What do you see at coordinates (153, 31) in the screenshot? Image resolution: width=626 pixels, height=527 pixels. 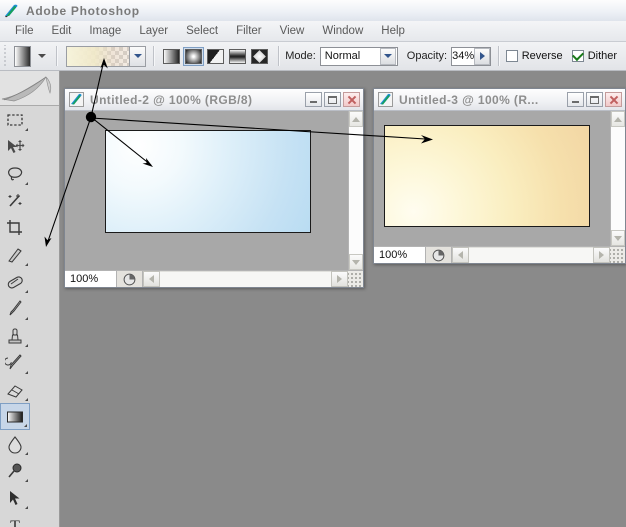 I see `menu-layer: Layer` at bounding box center [153, 31].